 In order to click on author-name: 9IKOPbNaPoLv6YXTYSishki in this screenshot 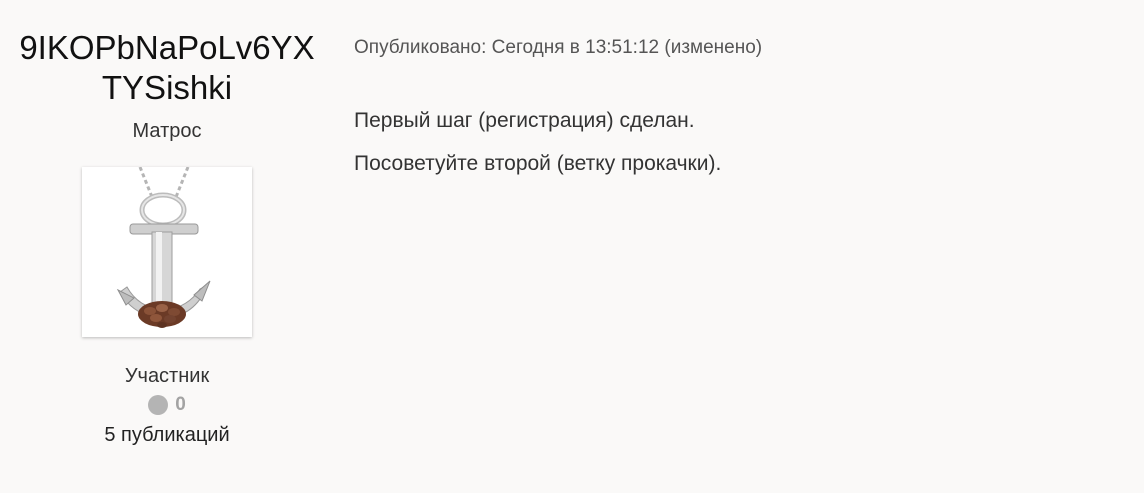, I will do `click(167, 68)`.